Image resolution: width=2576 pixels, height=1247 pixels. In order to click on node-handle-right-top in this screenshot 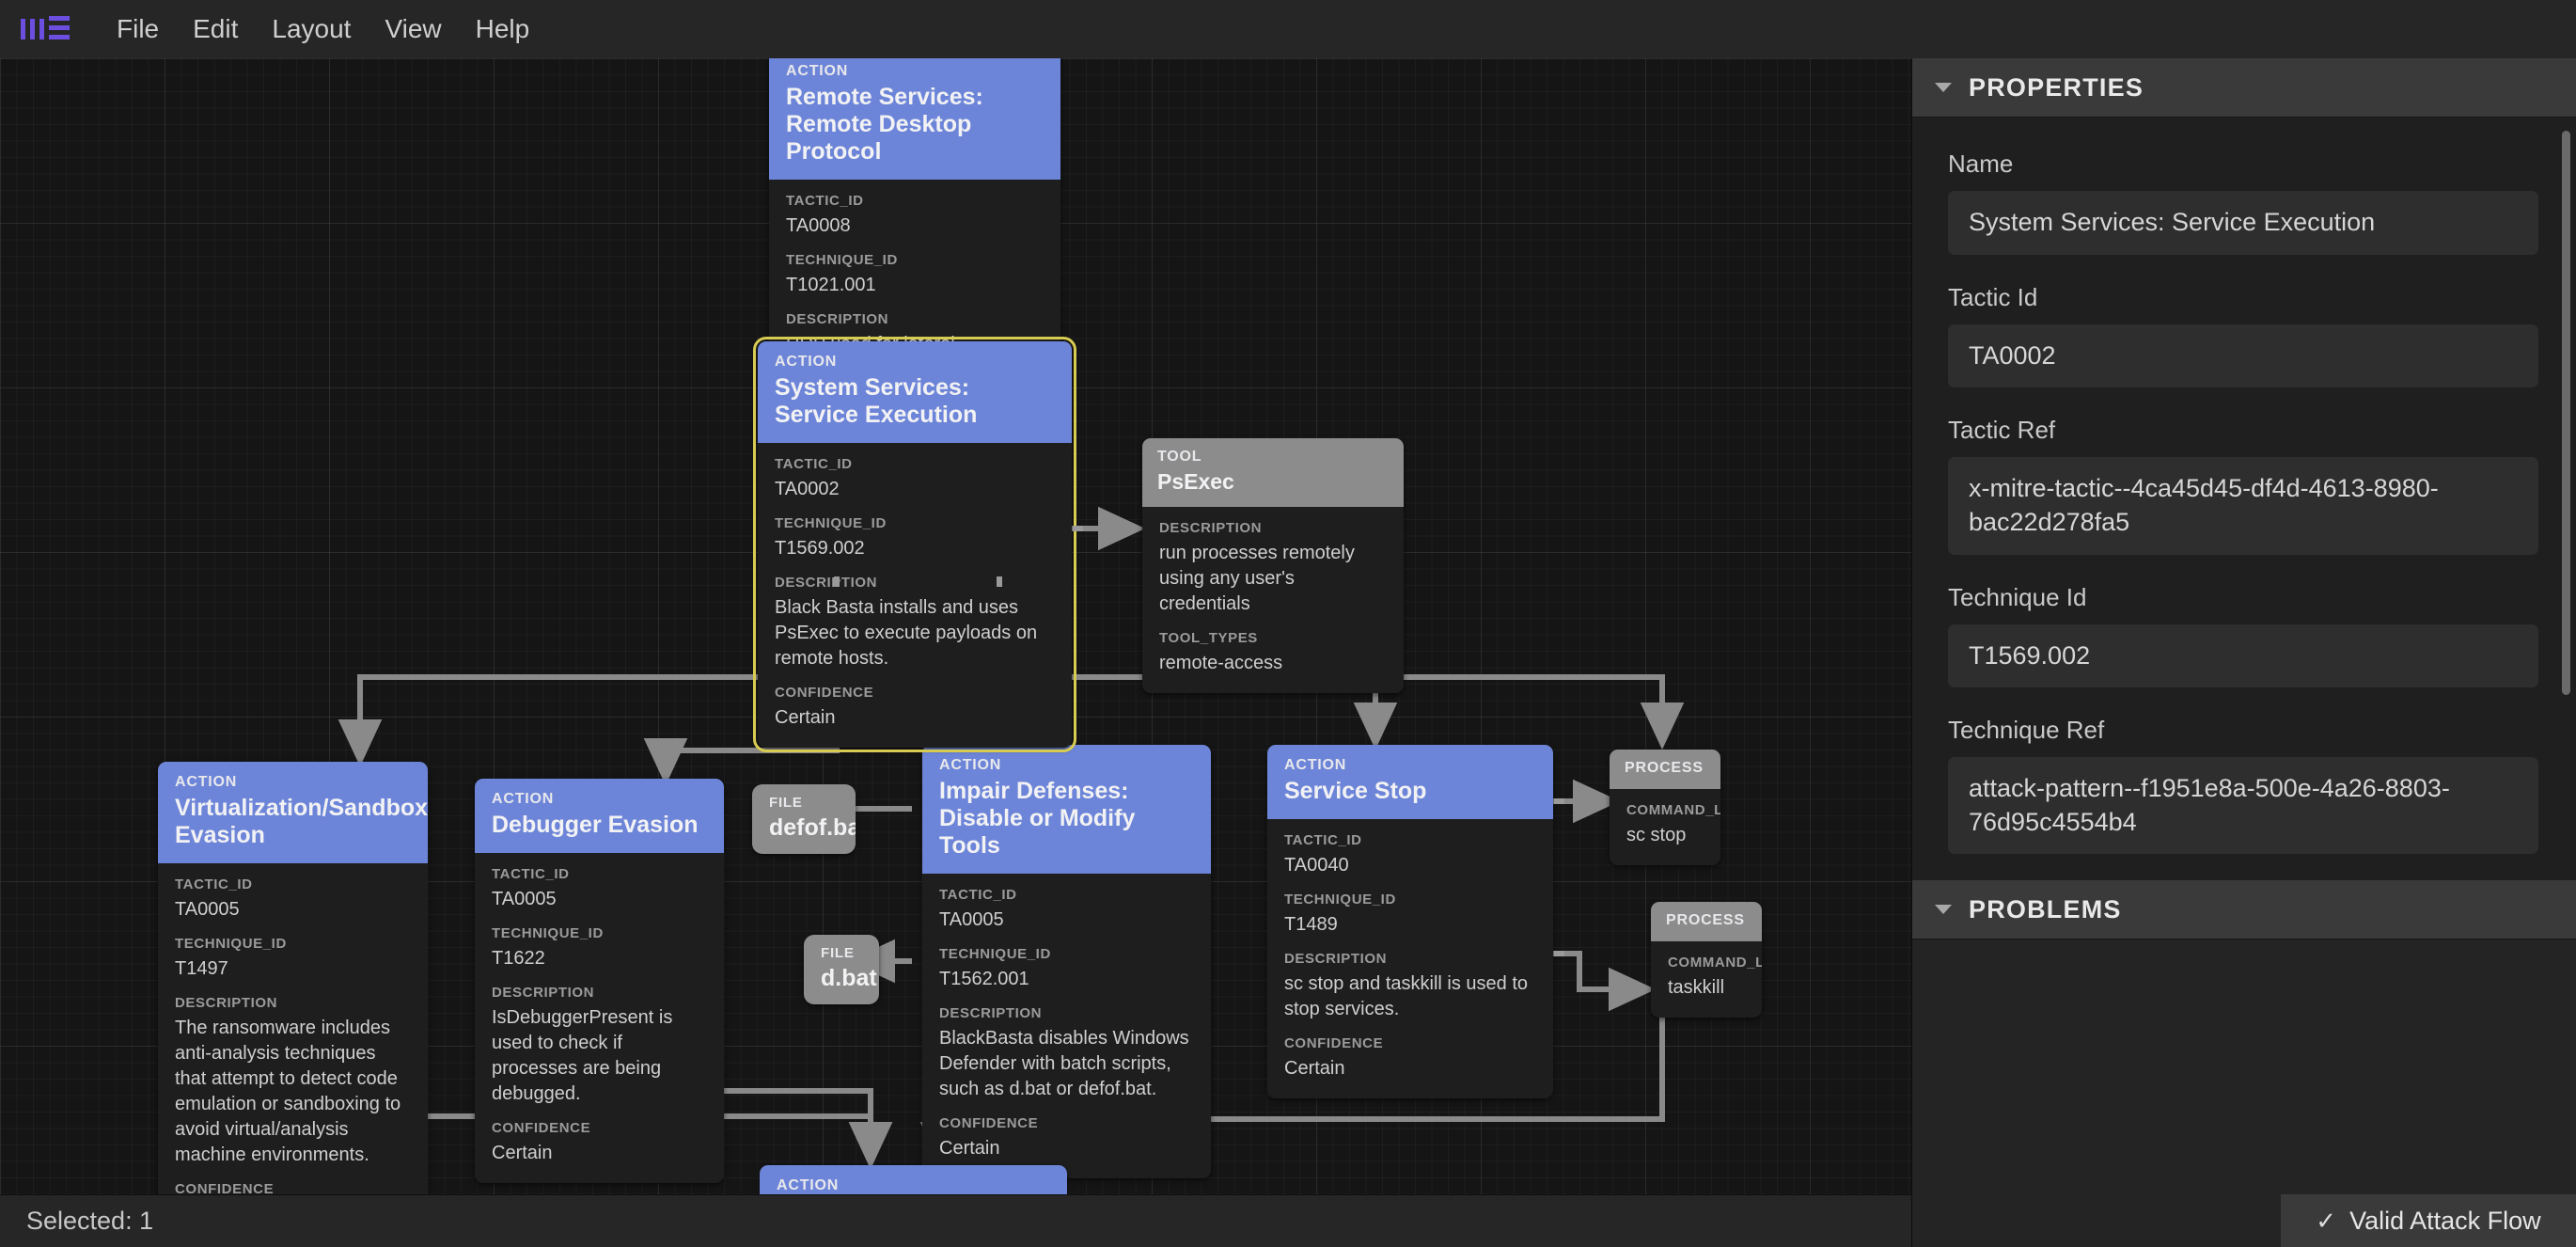, I will do `click(1559, 801)`.